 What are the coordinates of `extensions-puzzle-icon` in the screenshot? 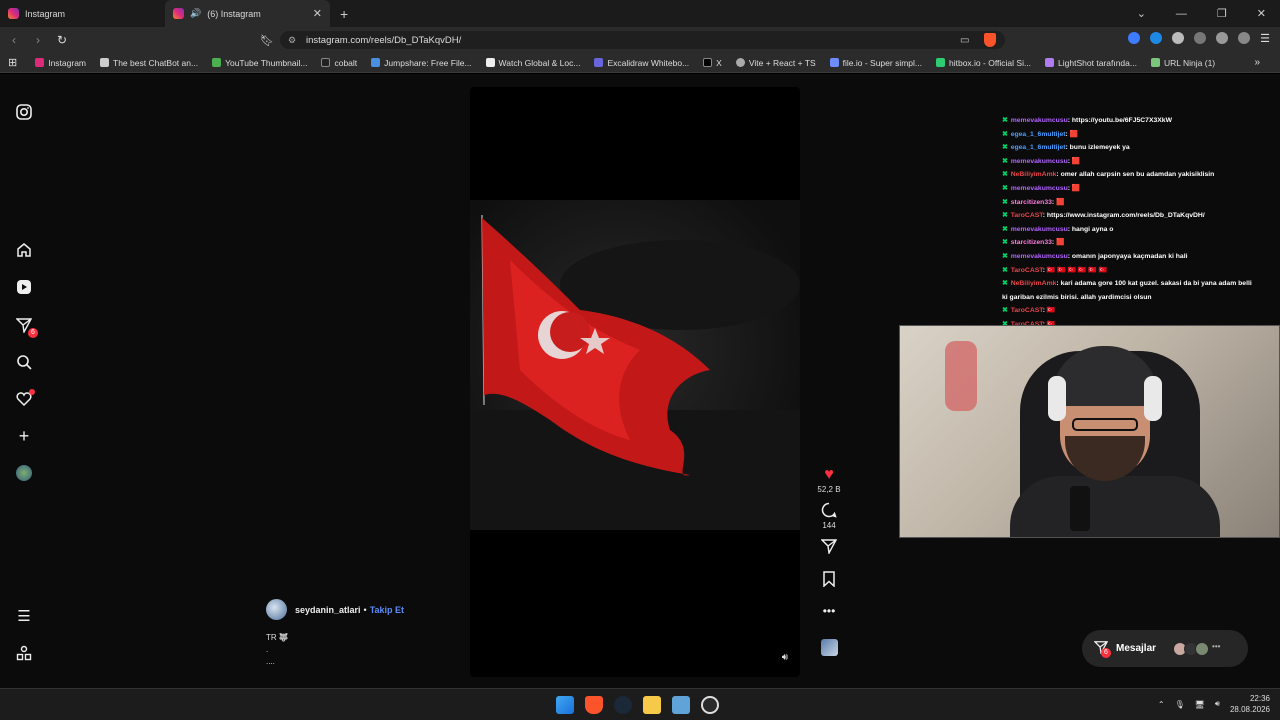 It's located at (1200, 38).